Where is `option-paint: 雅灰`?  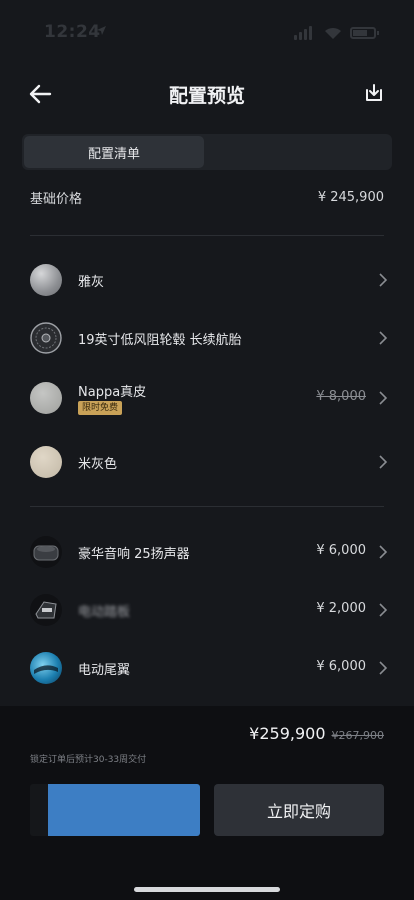
option-paint: 雅灰 is located at coordinates (209, 280).